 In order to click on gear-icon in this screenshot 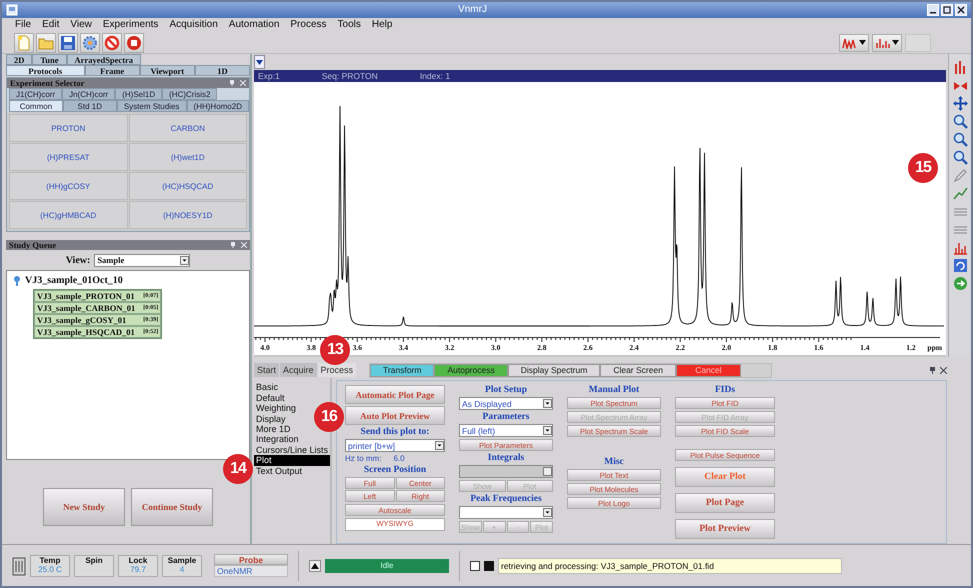, I will do `click(90, 42)`.